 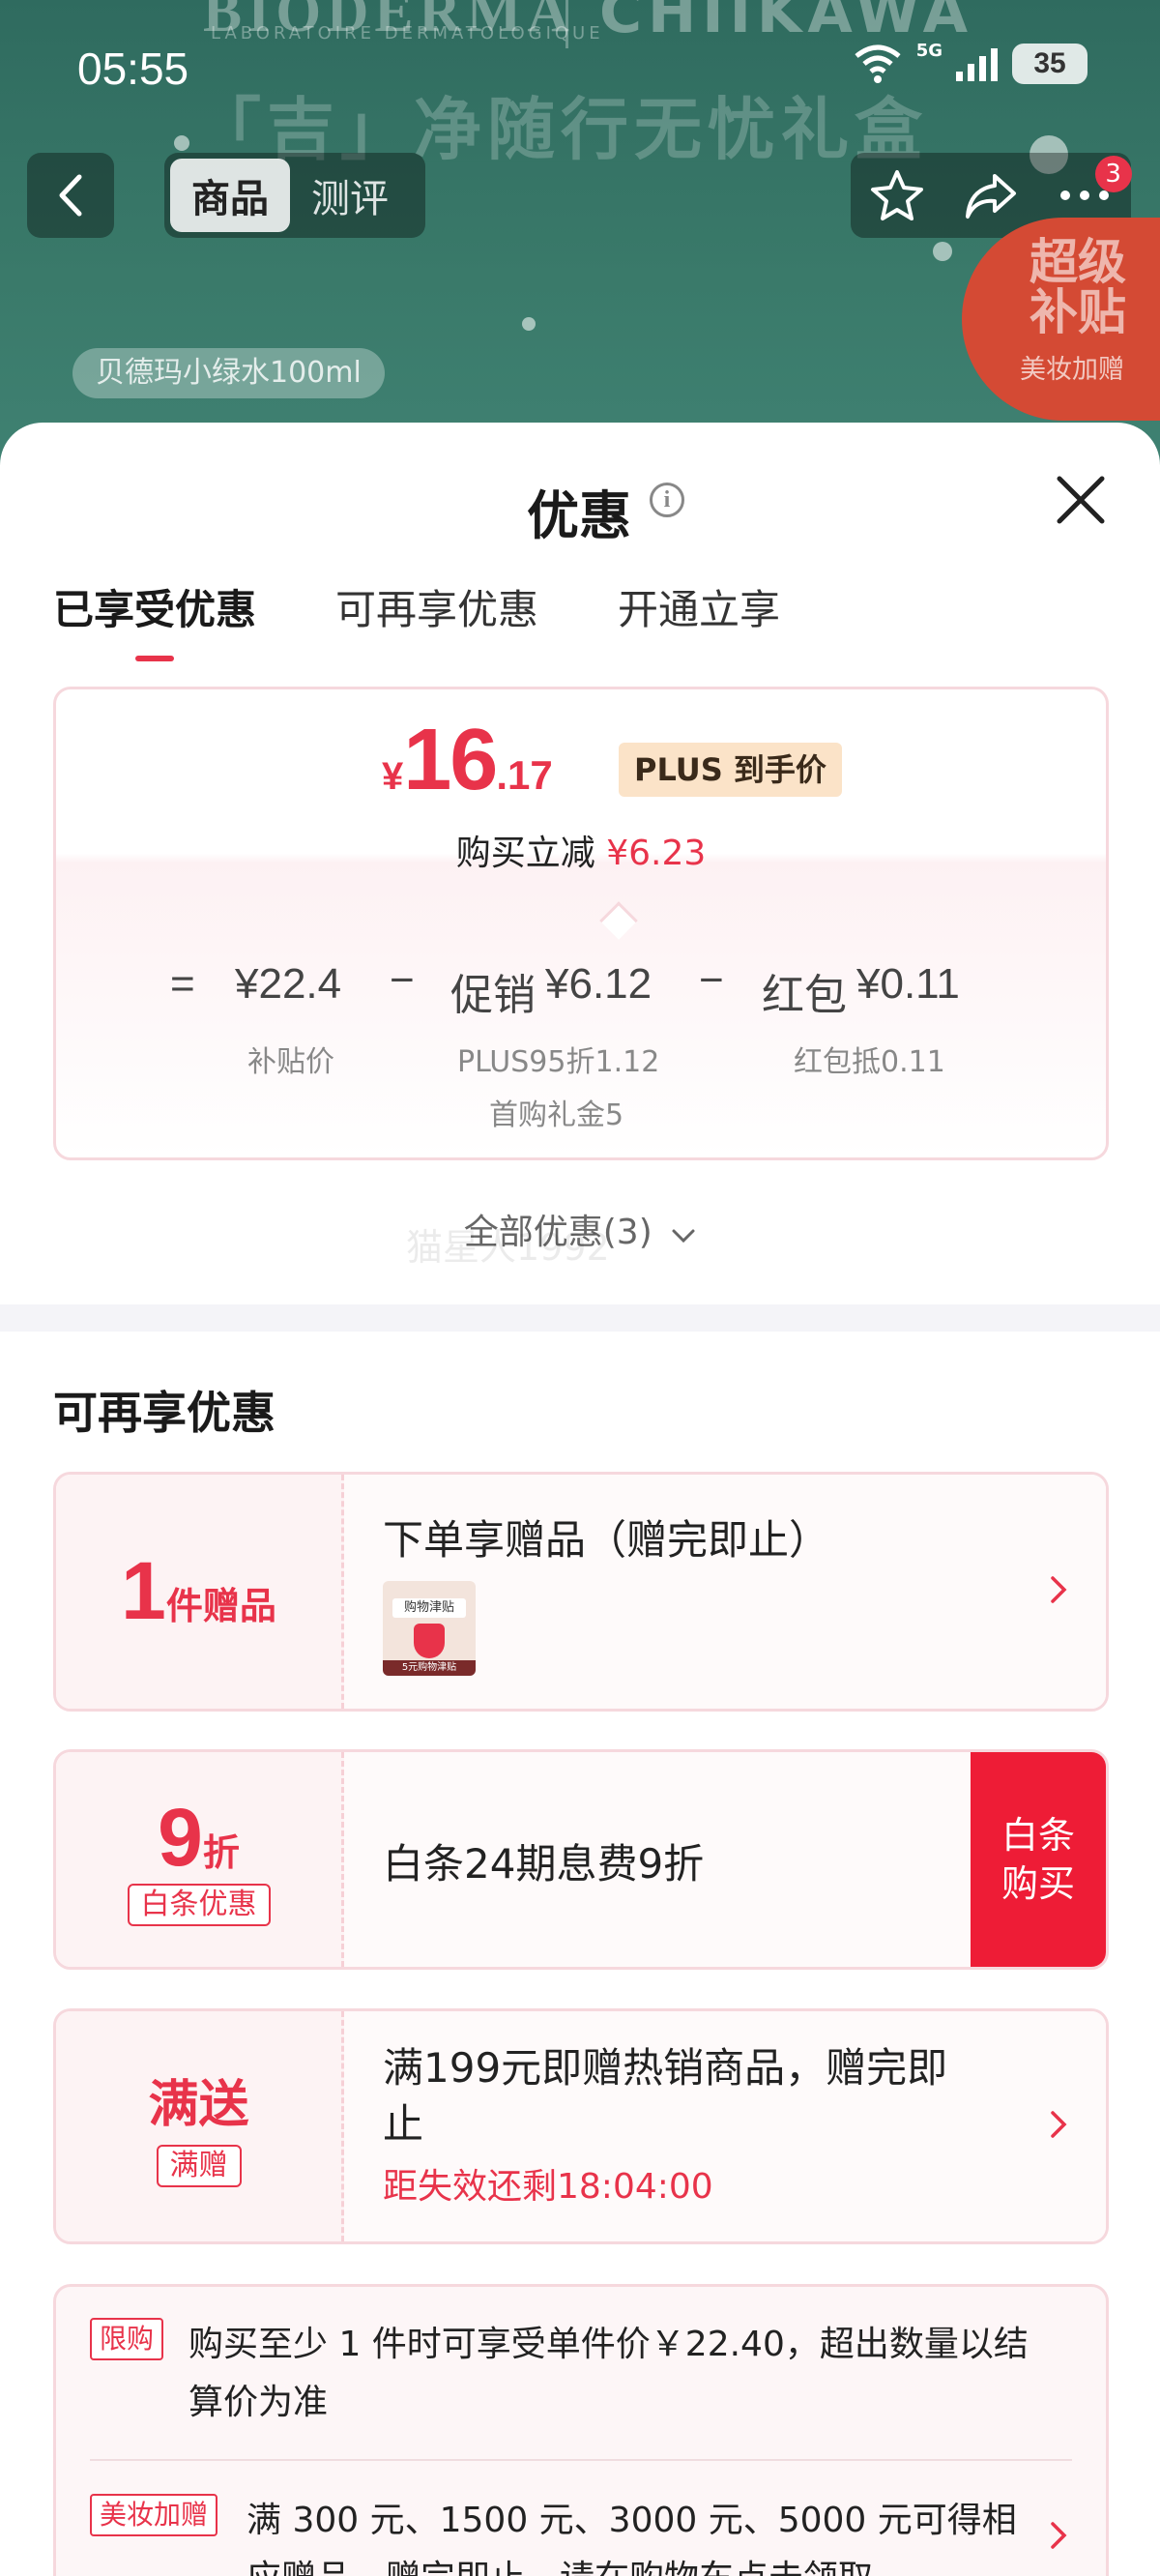 I want to click on promo-label: 促销, so click(x=493, y=995).